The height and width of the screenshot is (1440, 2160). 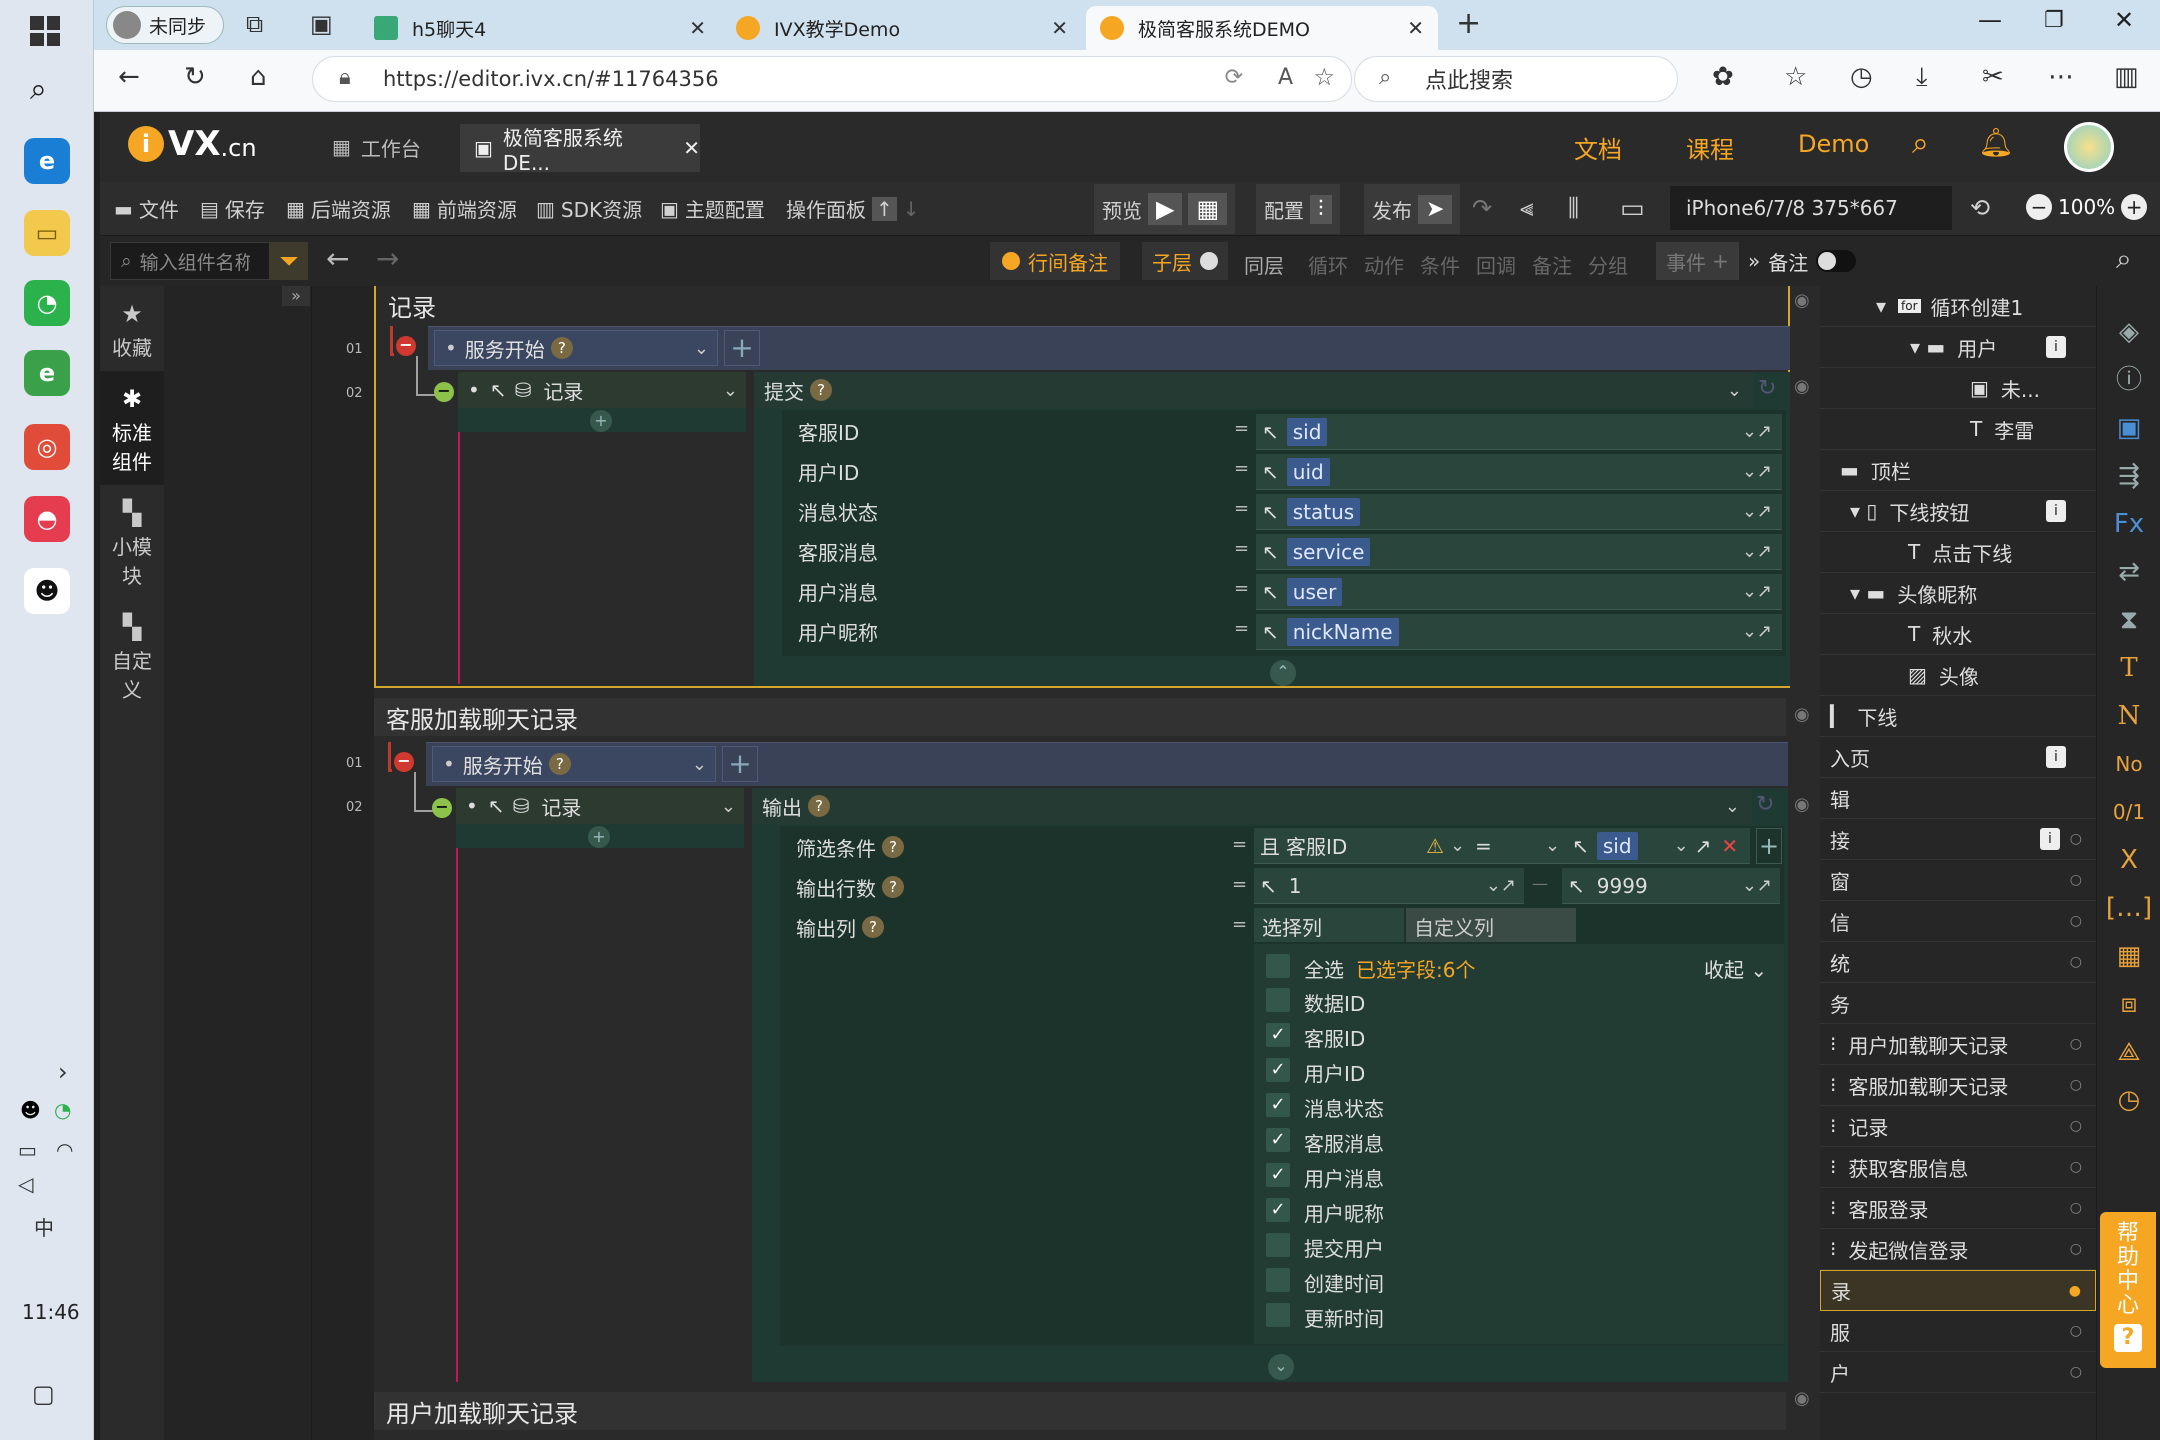 I want to click on tree-node: ▾ ▯ 下线按钮 i, so click(x=1958, y=511).